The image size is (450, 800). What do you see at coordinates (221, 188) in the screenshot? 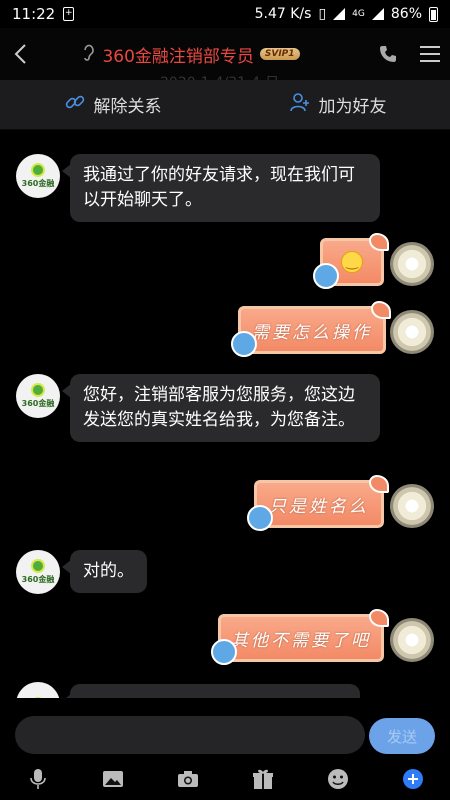
I see `message-bubble: 我通过了你的好友请求，现在我们可以开始聊天了。` at bounding box center [221, 188].